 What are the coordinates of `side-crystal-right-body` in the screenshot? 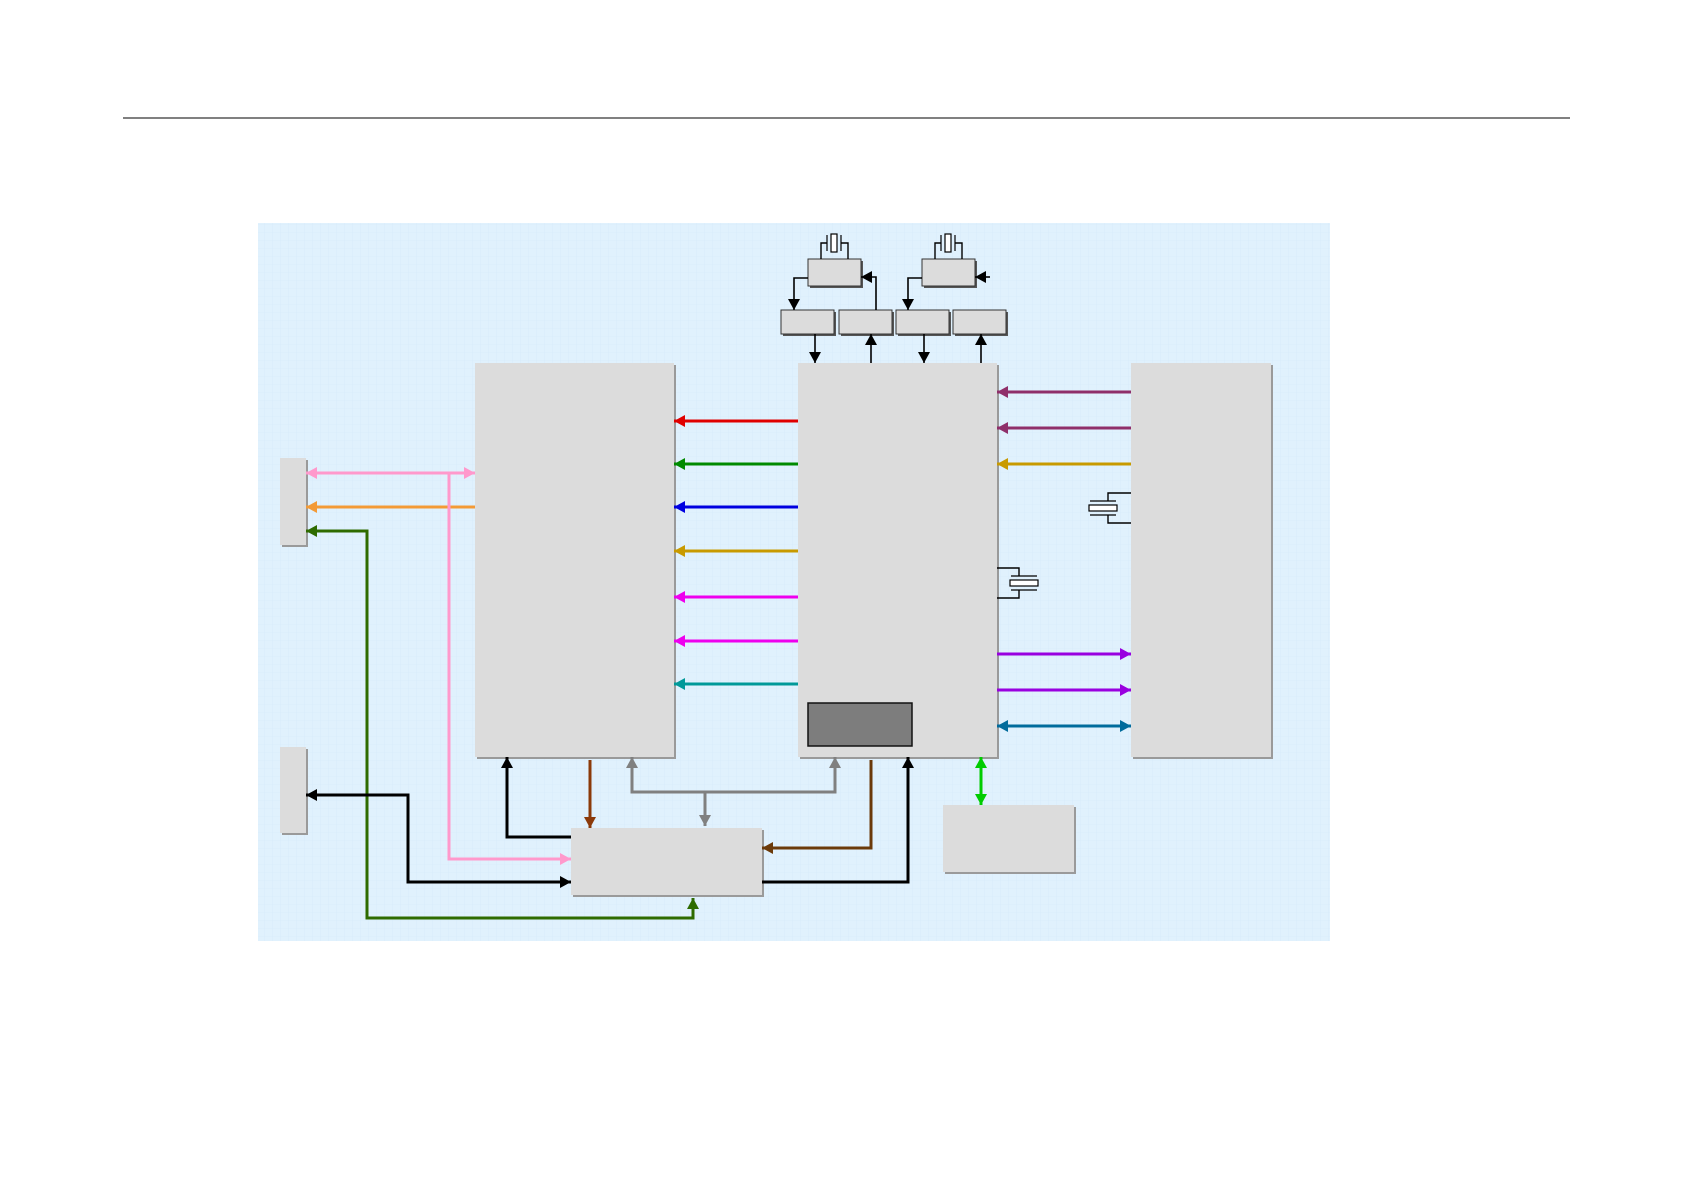 It's located at (1103, 508).